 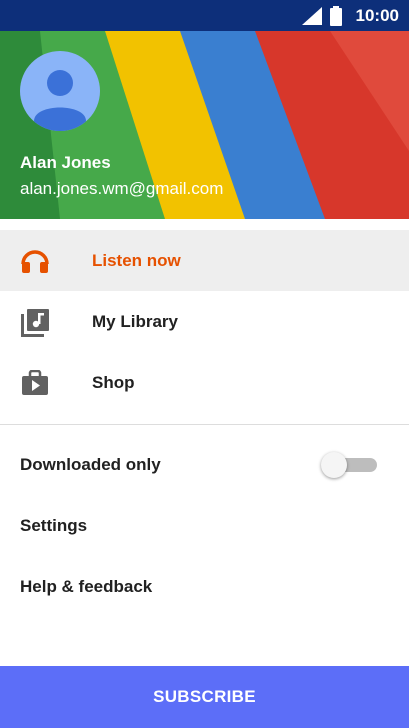 I want to click on settings-item: Settings, so click(x=204, y=526).